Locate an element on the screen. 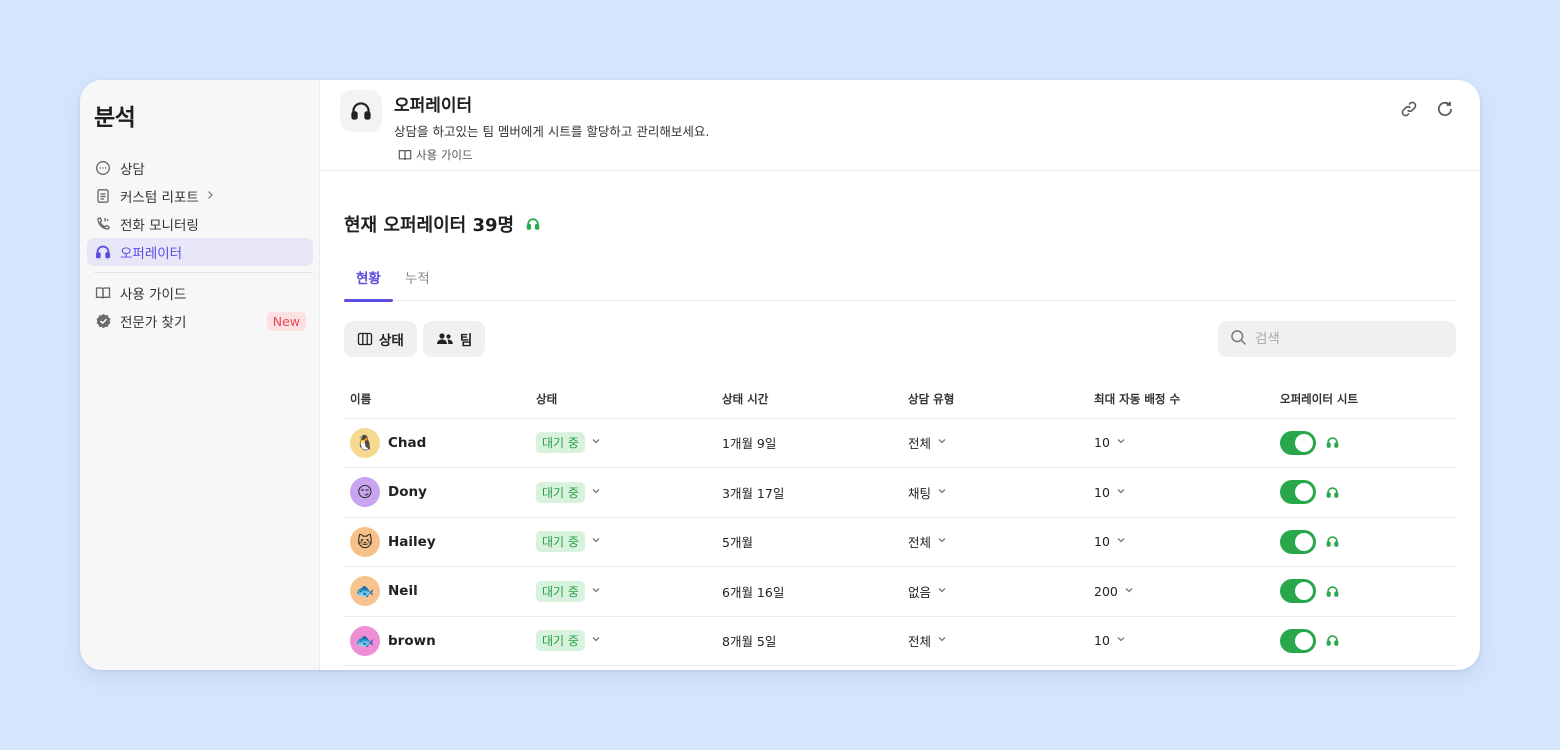 The height and width of the screenshot is (750, 1560). name-cell: 🐱 Hailey is located at coordinates (437, 541).